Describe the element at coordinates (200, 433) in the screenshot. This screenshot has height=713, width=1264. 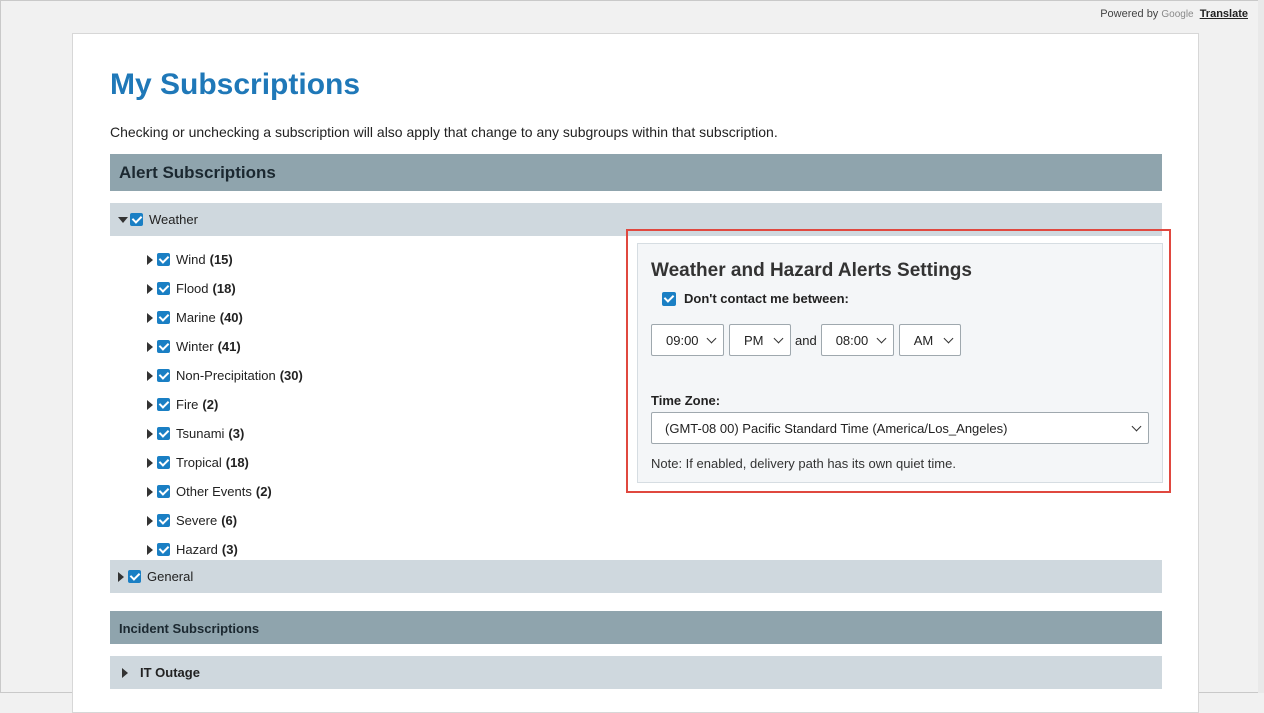
I see `subgroup-label: Tsunami` at that location.